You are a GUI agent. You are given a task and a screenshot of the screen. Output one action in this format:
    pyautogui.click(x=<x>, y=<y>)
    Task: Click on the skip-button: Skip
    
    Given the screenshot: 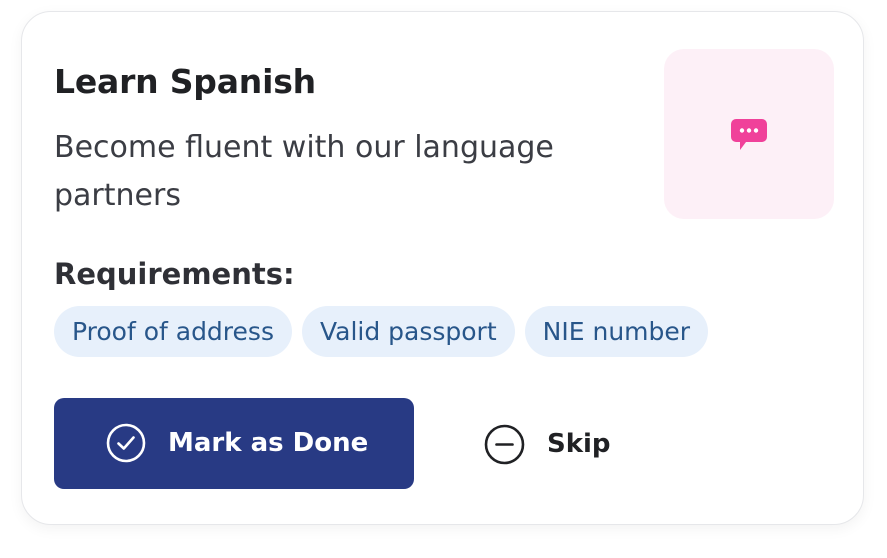 What is the action you would take?
    pyautogui.click(x=556, y=444)
    